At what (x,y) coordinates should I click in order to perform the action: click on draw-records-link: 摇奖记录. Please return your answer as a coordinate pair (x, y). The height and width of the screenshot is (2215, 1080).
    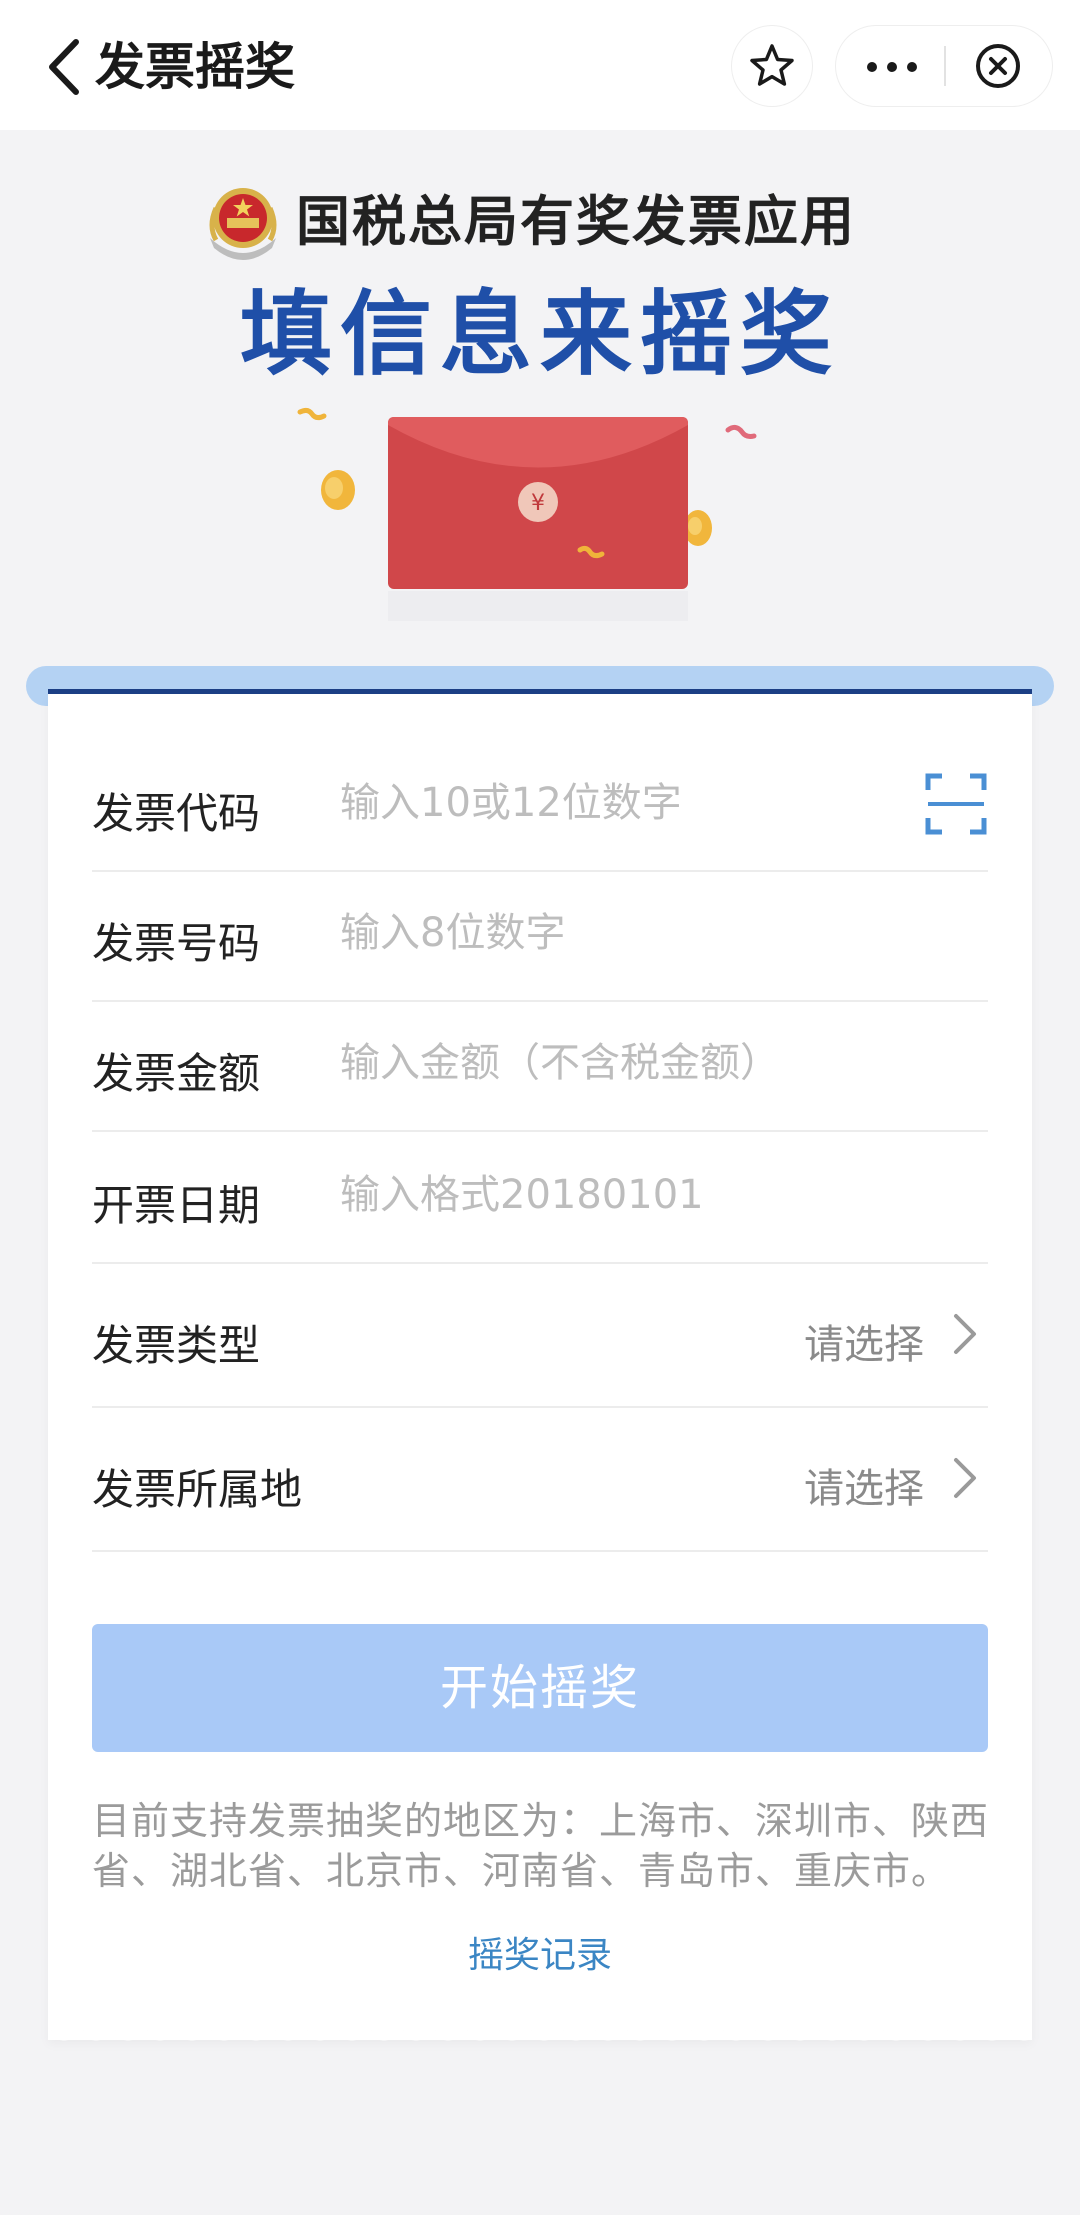
    Looking at the image, I should click on (540, 1952).